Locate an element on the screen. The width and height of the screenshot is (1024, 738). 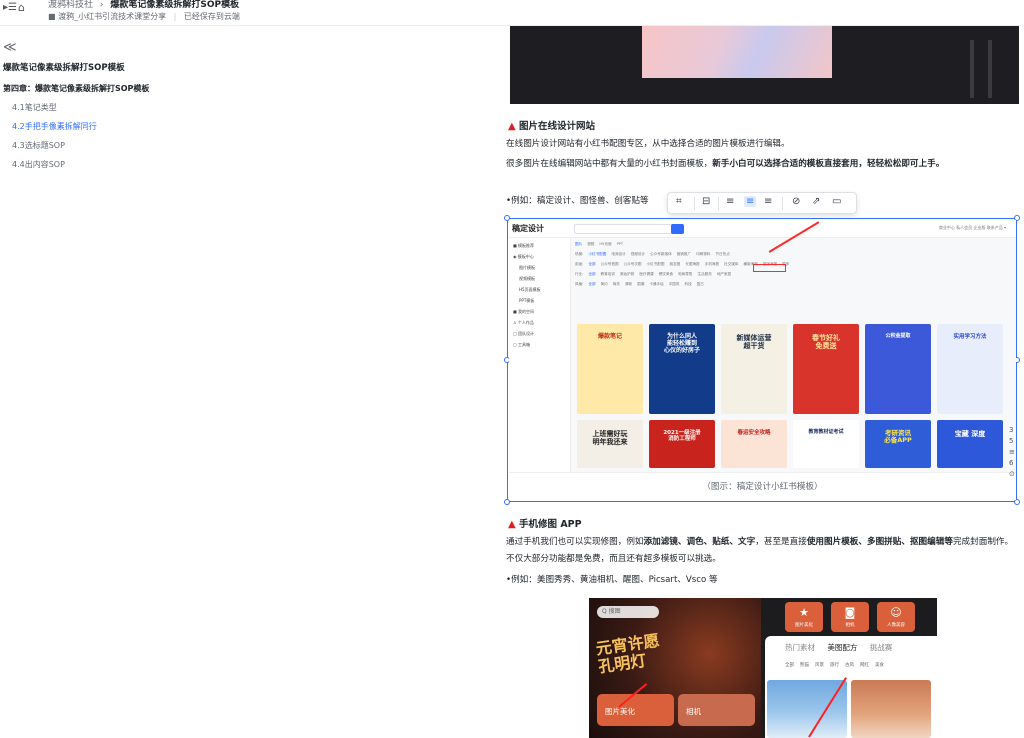
pink-gradient-card is located at coordinates (737, 52).